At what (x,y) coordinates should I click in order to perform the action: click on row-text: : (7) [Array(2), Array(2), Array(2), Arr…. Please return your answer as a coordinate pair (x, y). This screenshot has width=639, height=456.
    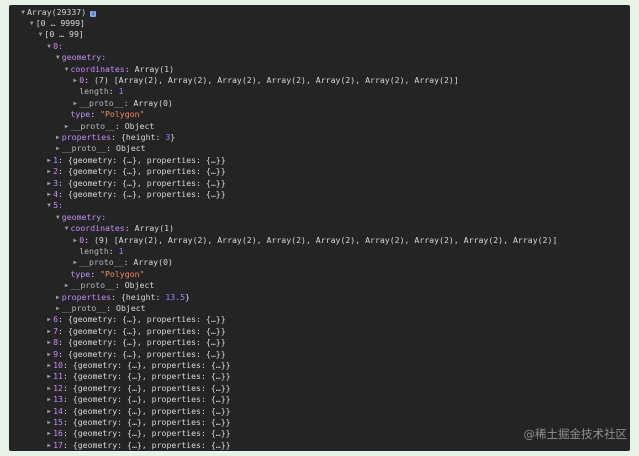
    Looking at the image, I should click on (271, 79).